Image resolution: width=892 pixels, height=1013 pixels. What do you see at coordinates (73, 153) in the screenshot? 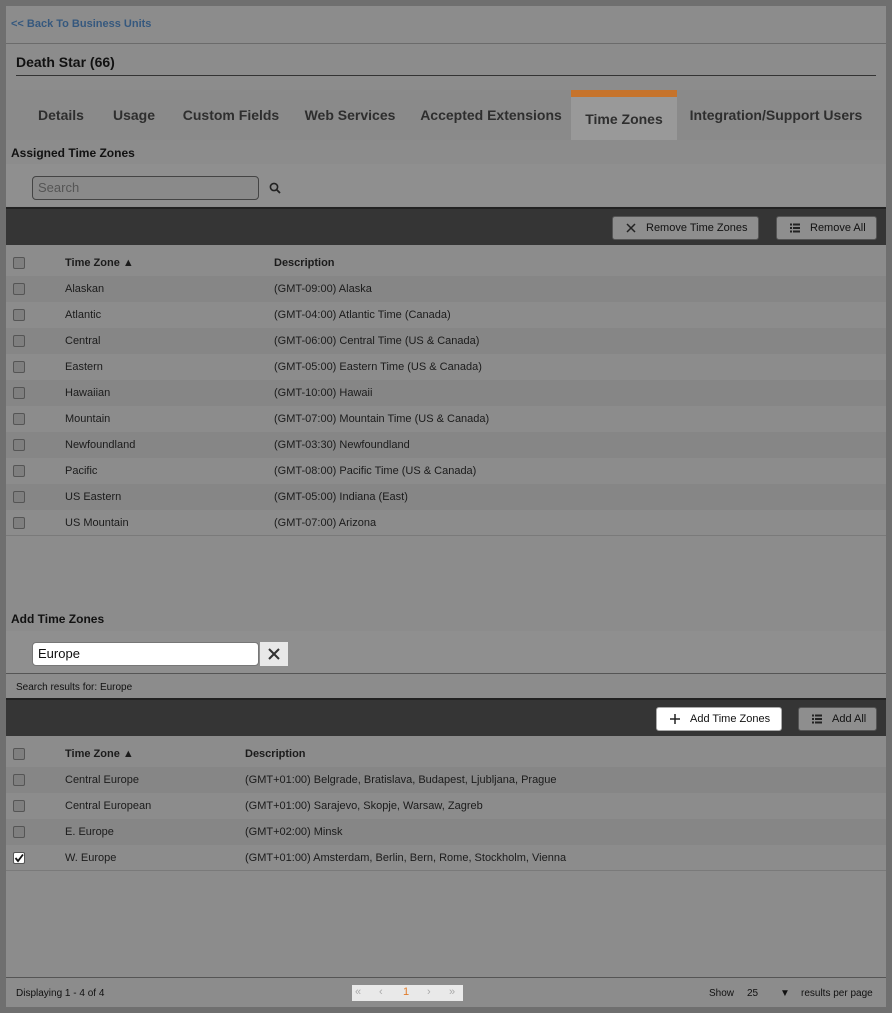
I see `assigned-time-zones-heading: Assigned Time Zones` at bounding box center [73, 153].